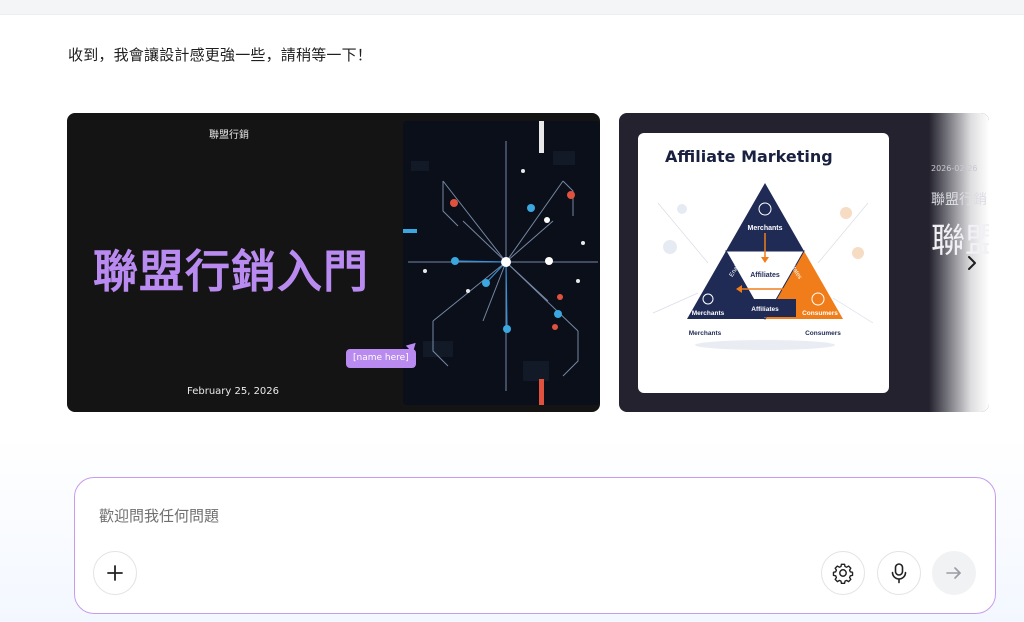 This screenshot has height=622, width=1024. I want to click on microphone-icon, so click(899, 573).